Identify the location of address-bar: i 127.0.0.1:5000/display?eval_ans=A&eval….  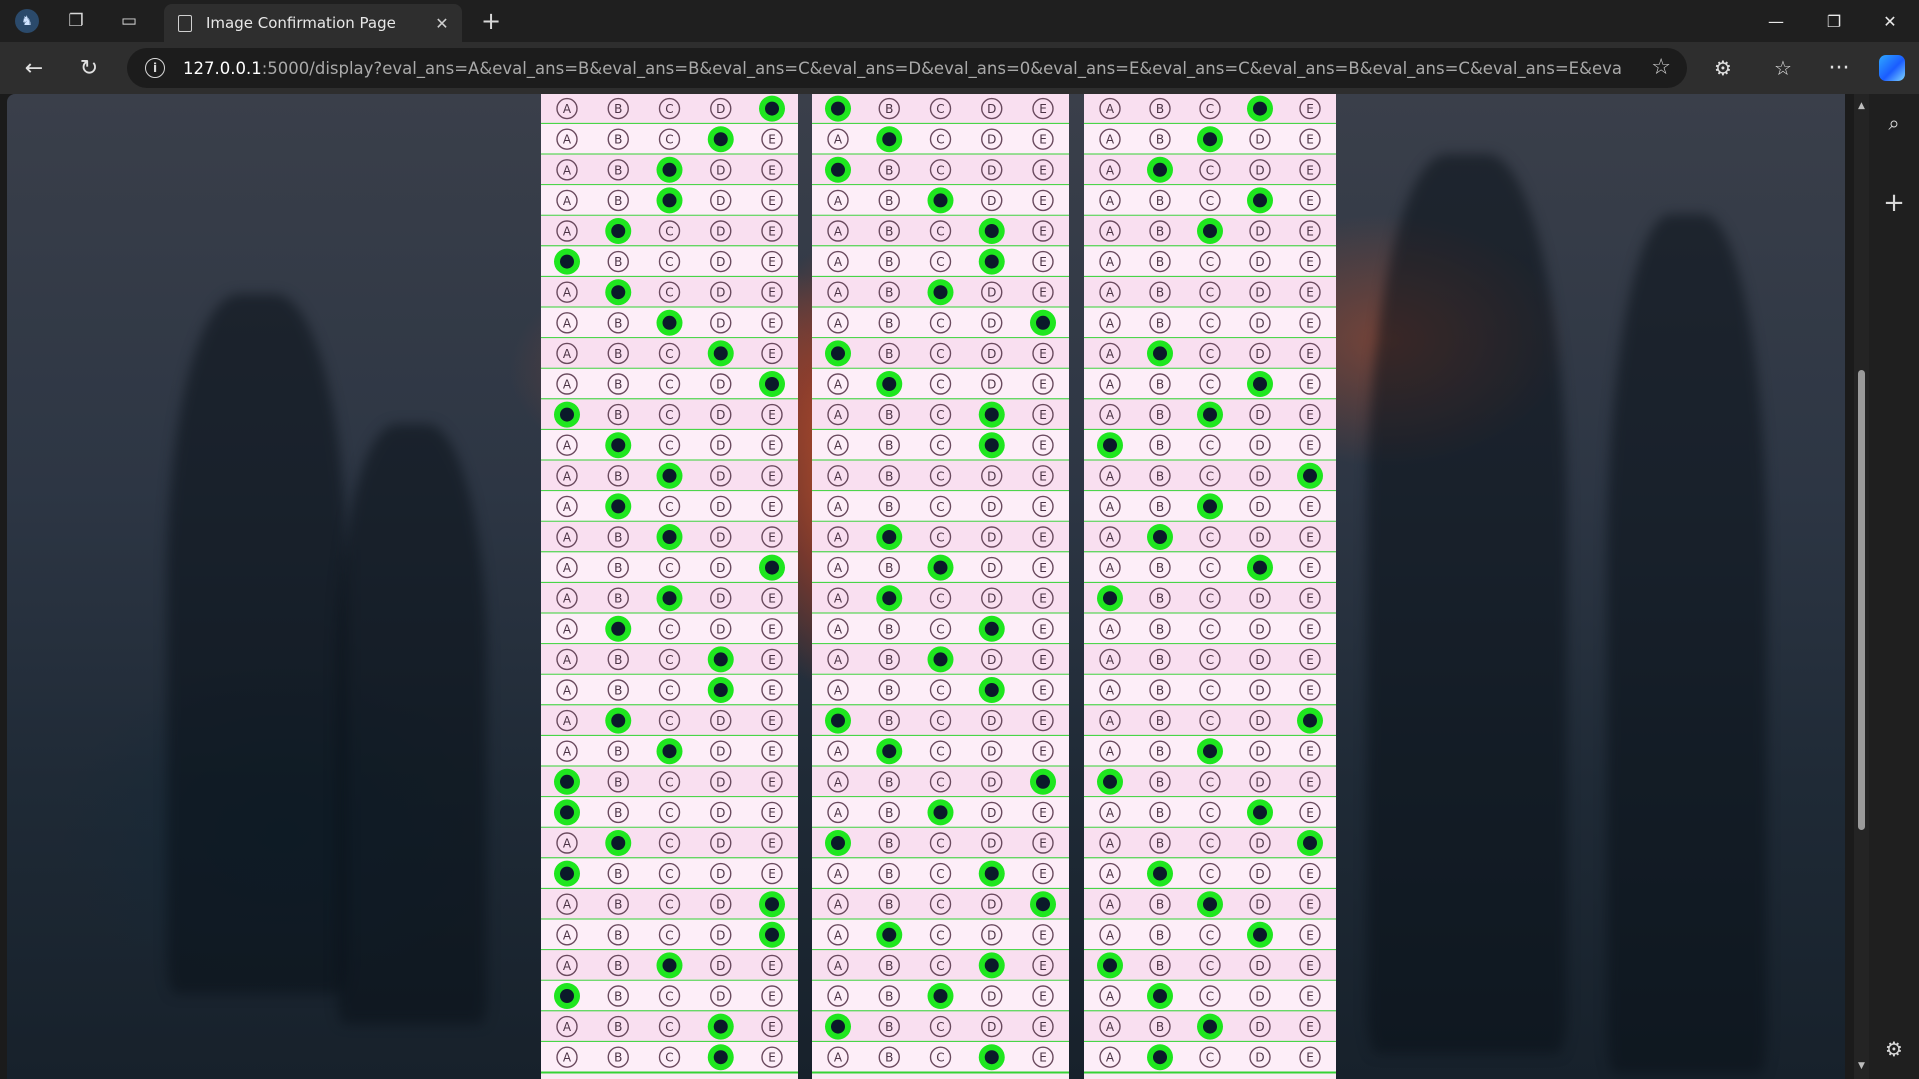
(907, 68).